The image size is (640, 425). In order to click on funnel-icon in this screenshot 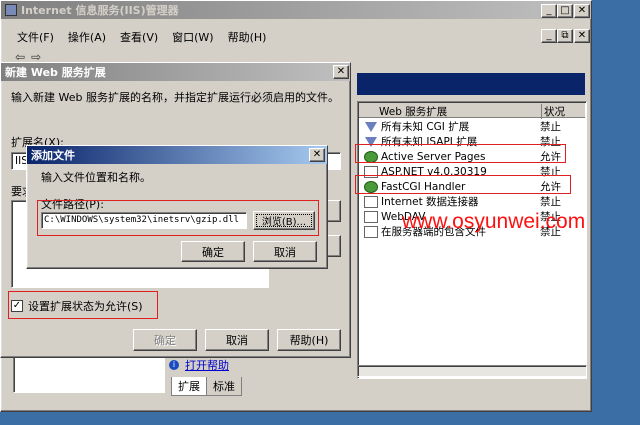, I will do `click(371, 126)`.